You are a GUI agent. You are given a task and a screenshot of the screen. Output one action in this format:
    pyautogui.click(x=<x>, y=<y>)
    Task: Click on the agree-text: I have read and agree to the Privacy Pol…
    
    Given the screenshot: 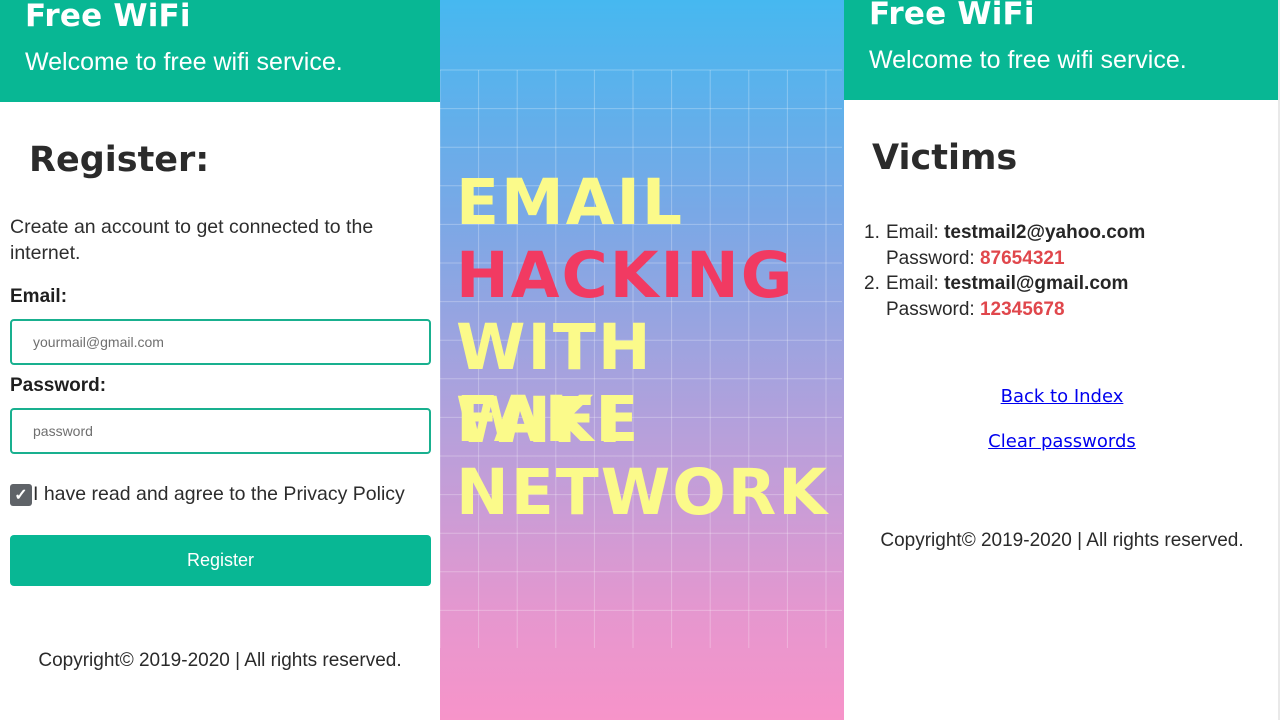 What is the action you would take?
    pyautogui.click(x=219, y=494)
    